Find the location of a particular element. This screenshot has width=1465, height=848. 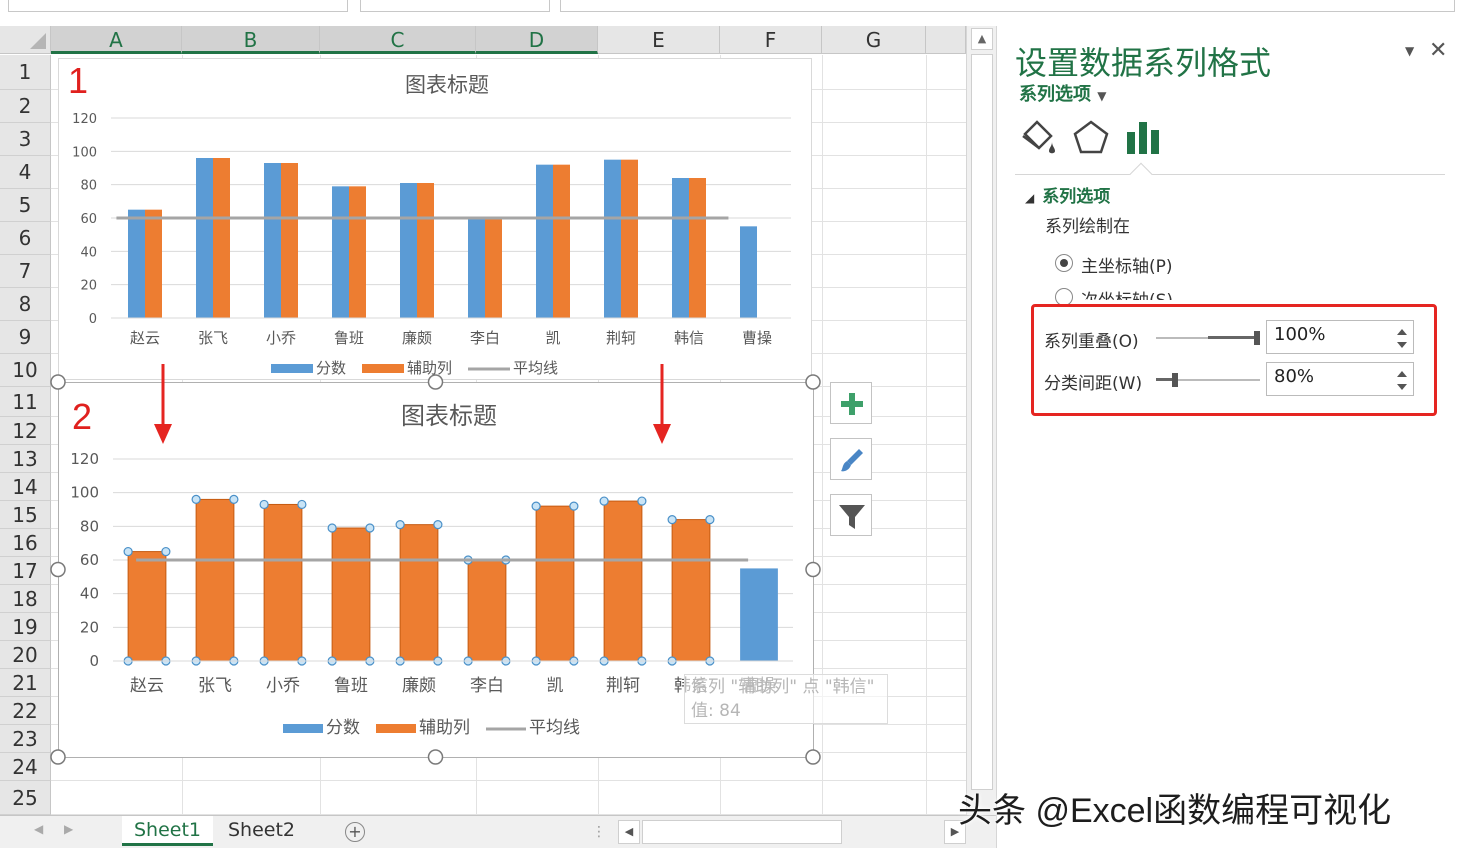

y-tick-label: 40 is located at coordinates (89, 594).